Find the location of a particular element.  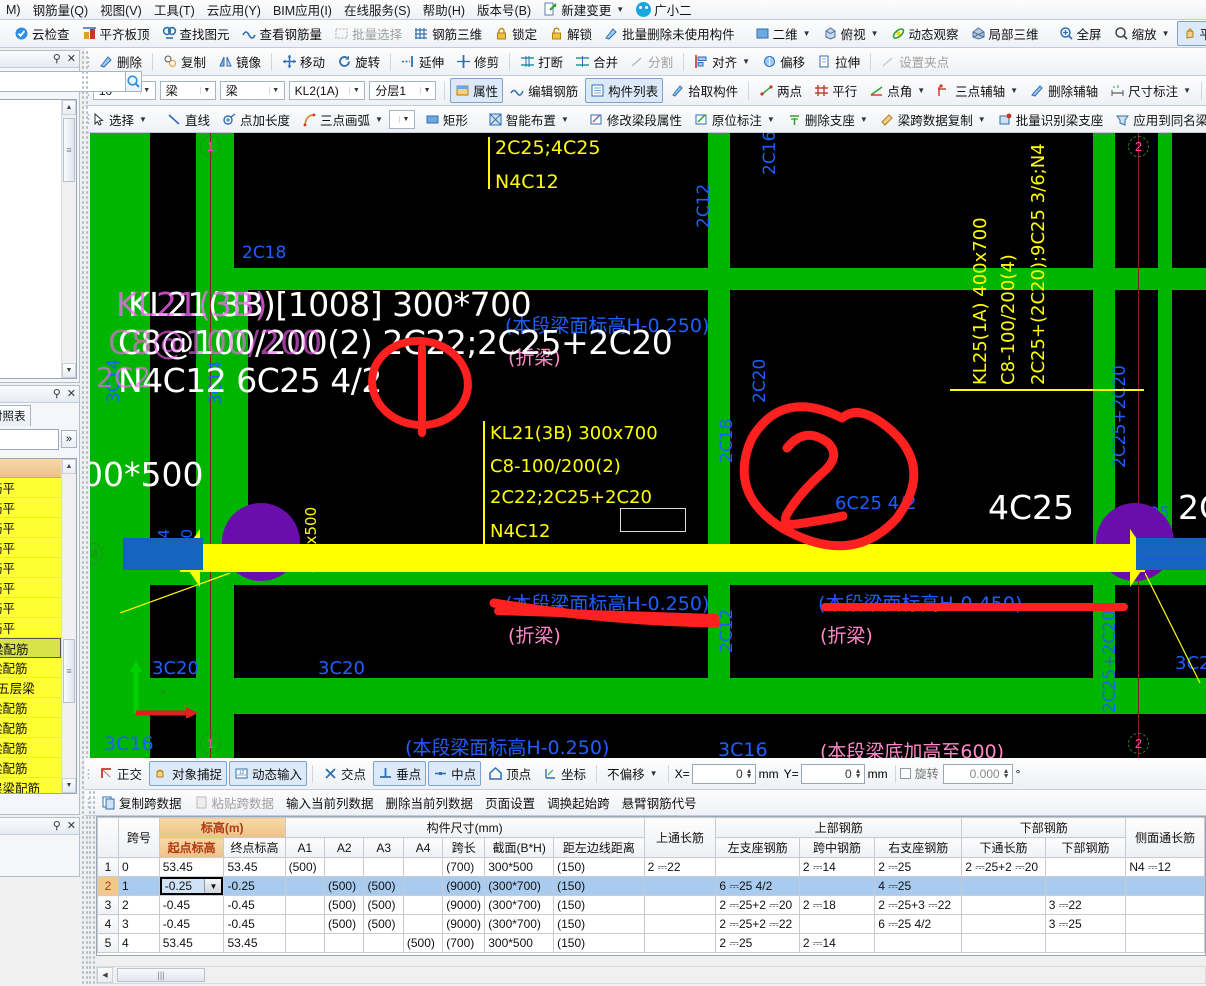

toolbar-align-slab-top: 平齐板顶 is located at coordinates (116, 33).